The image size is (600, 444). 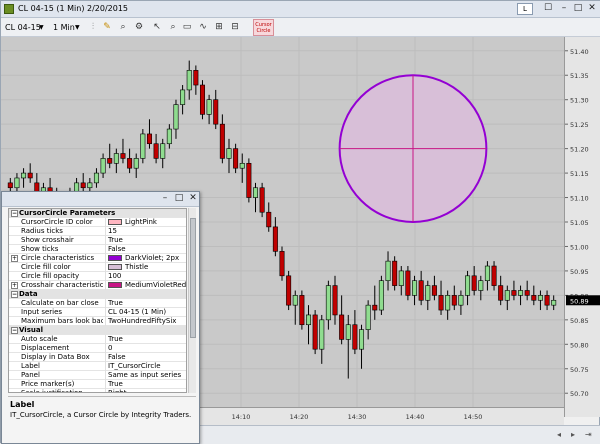 What do you see at coordinates (263, 27) in the screenshot?
I see `cursor-circle-button: Cursor Circle` at bounding box center [263, 27].